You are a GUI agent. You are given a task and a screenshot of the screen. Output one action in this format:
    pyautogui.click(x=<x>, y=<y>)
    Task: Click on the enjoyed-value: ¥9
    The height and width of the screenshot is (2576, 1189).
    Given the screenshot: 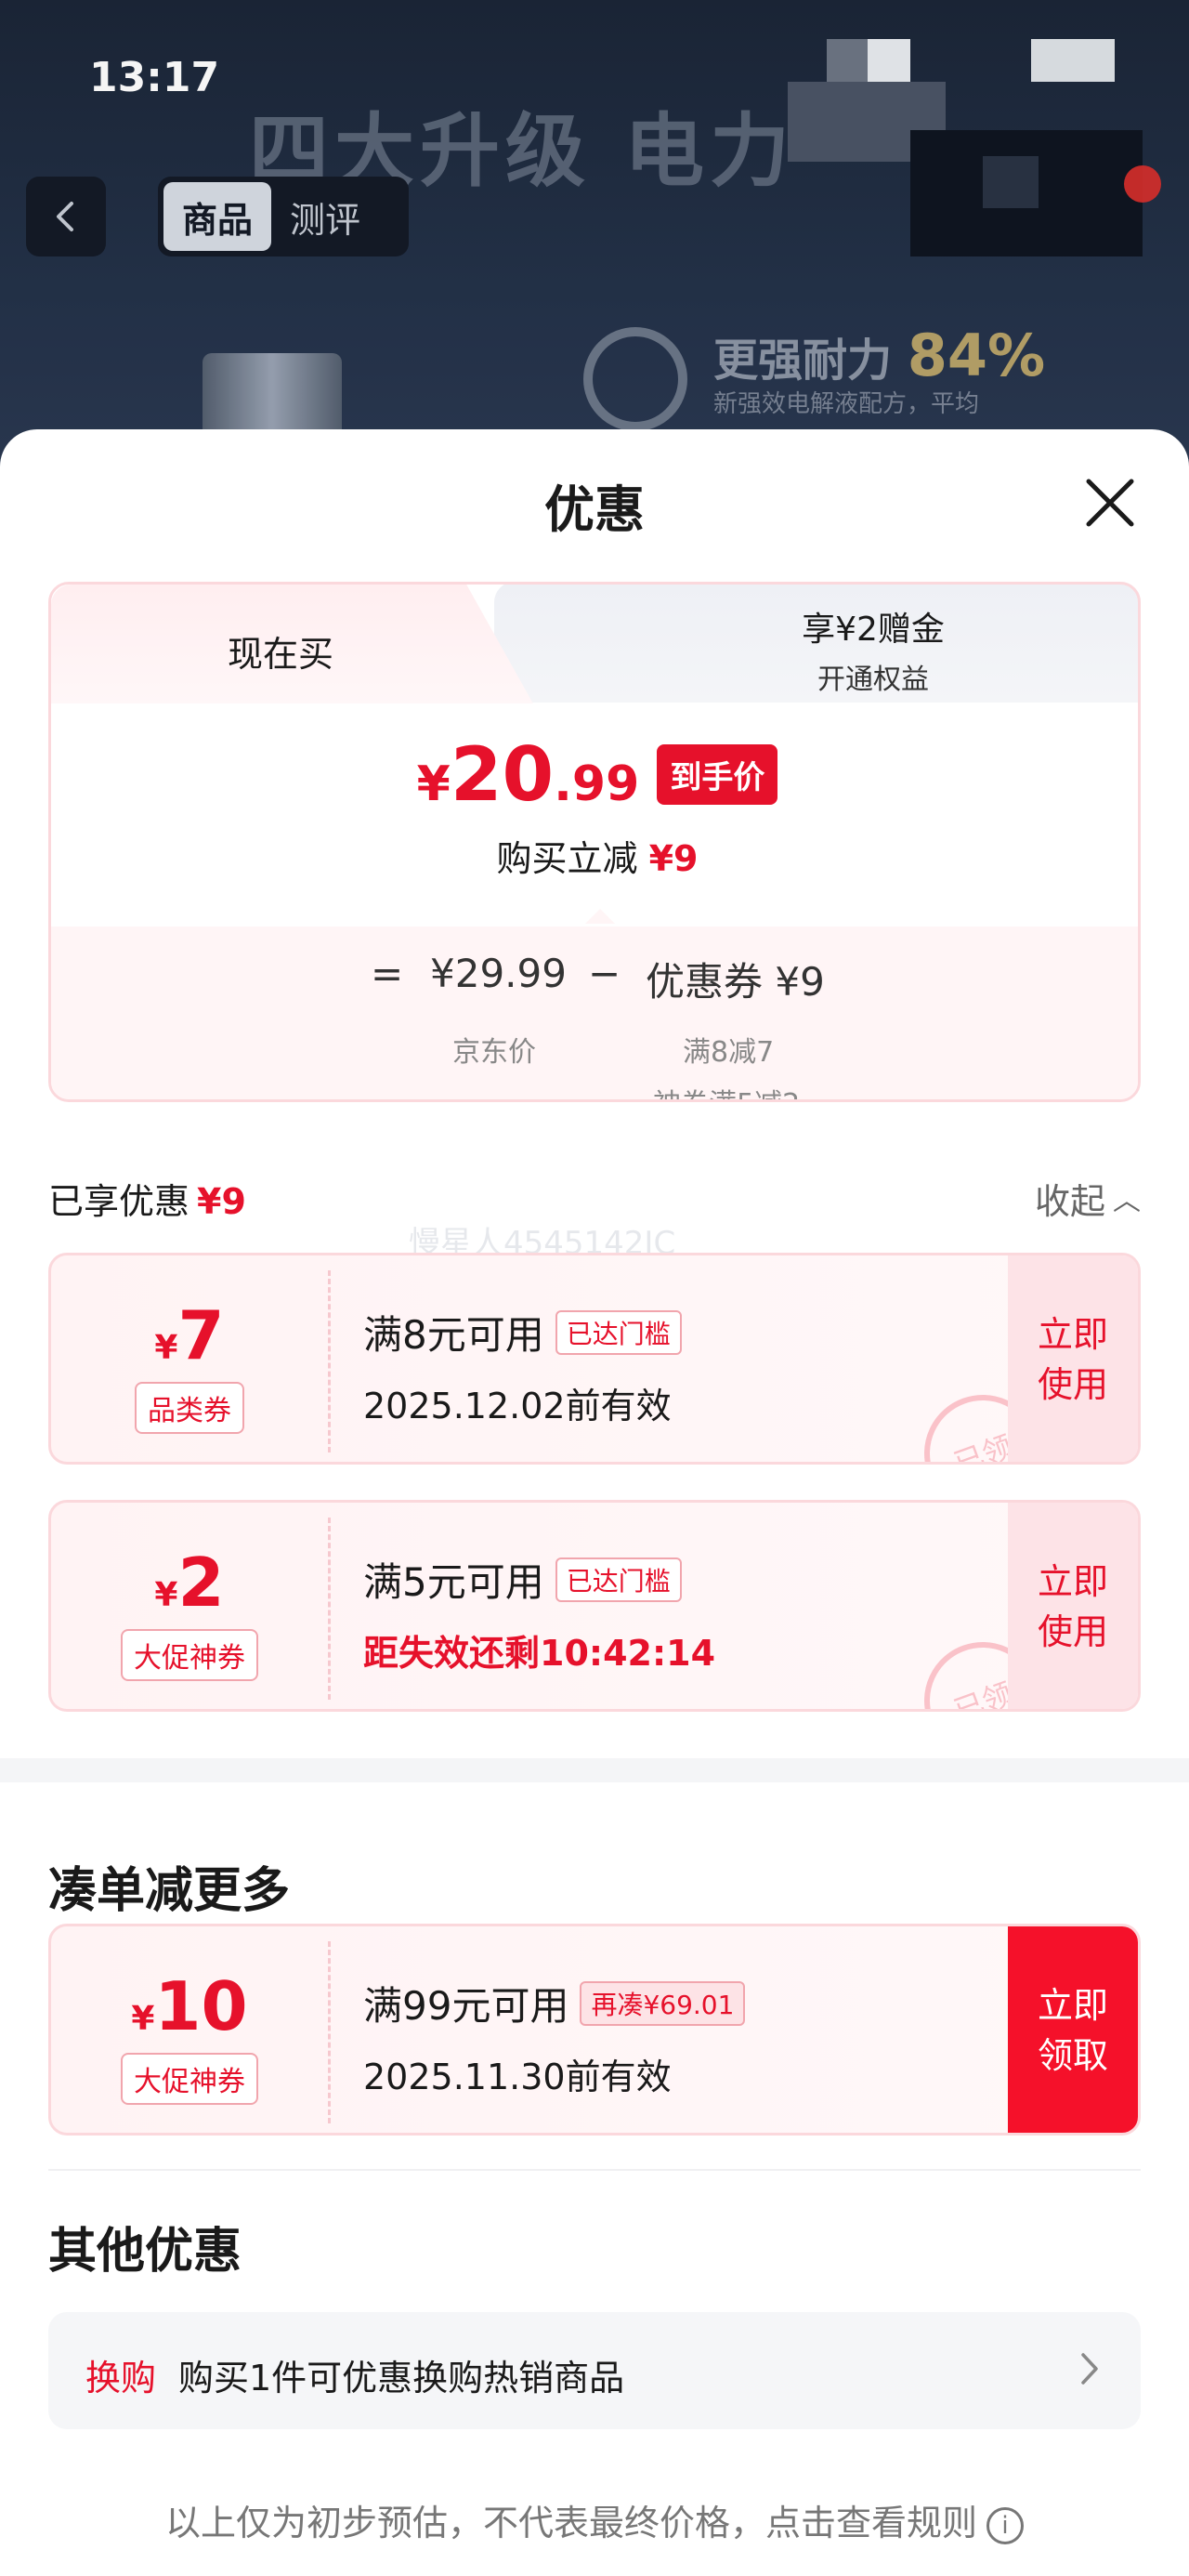 What is the action you would take?
    pyautogui.click(x=221, y=1201)
    